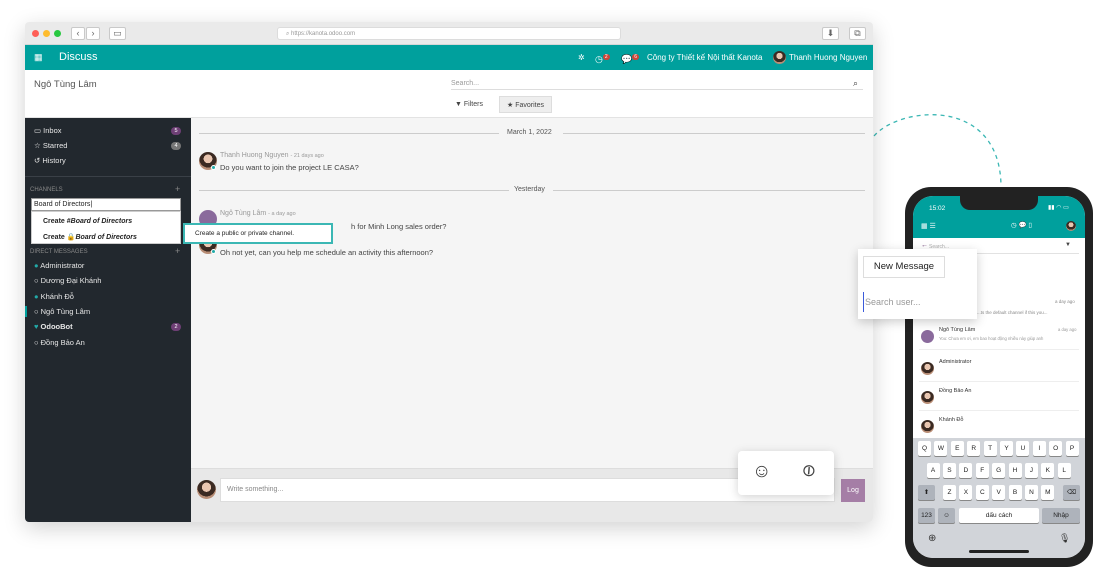 The height and width of the screenshot is (575, 1110). What do you see at coordinates (48, 130) in the screenshot?
I see `sidebar-item-inbox: ▭ Inbox` at bounding box center [48, 130].